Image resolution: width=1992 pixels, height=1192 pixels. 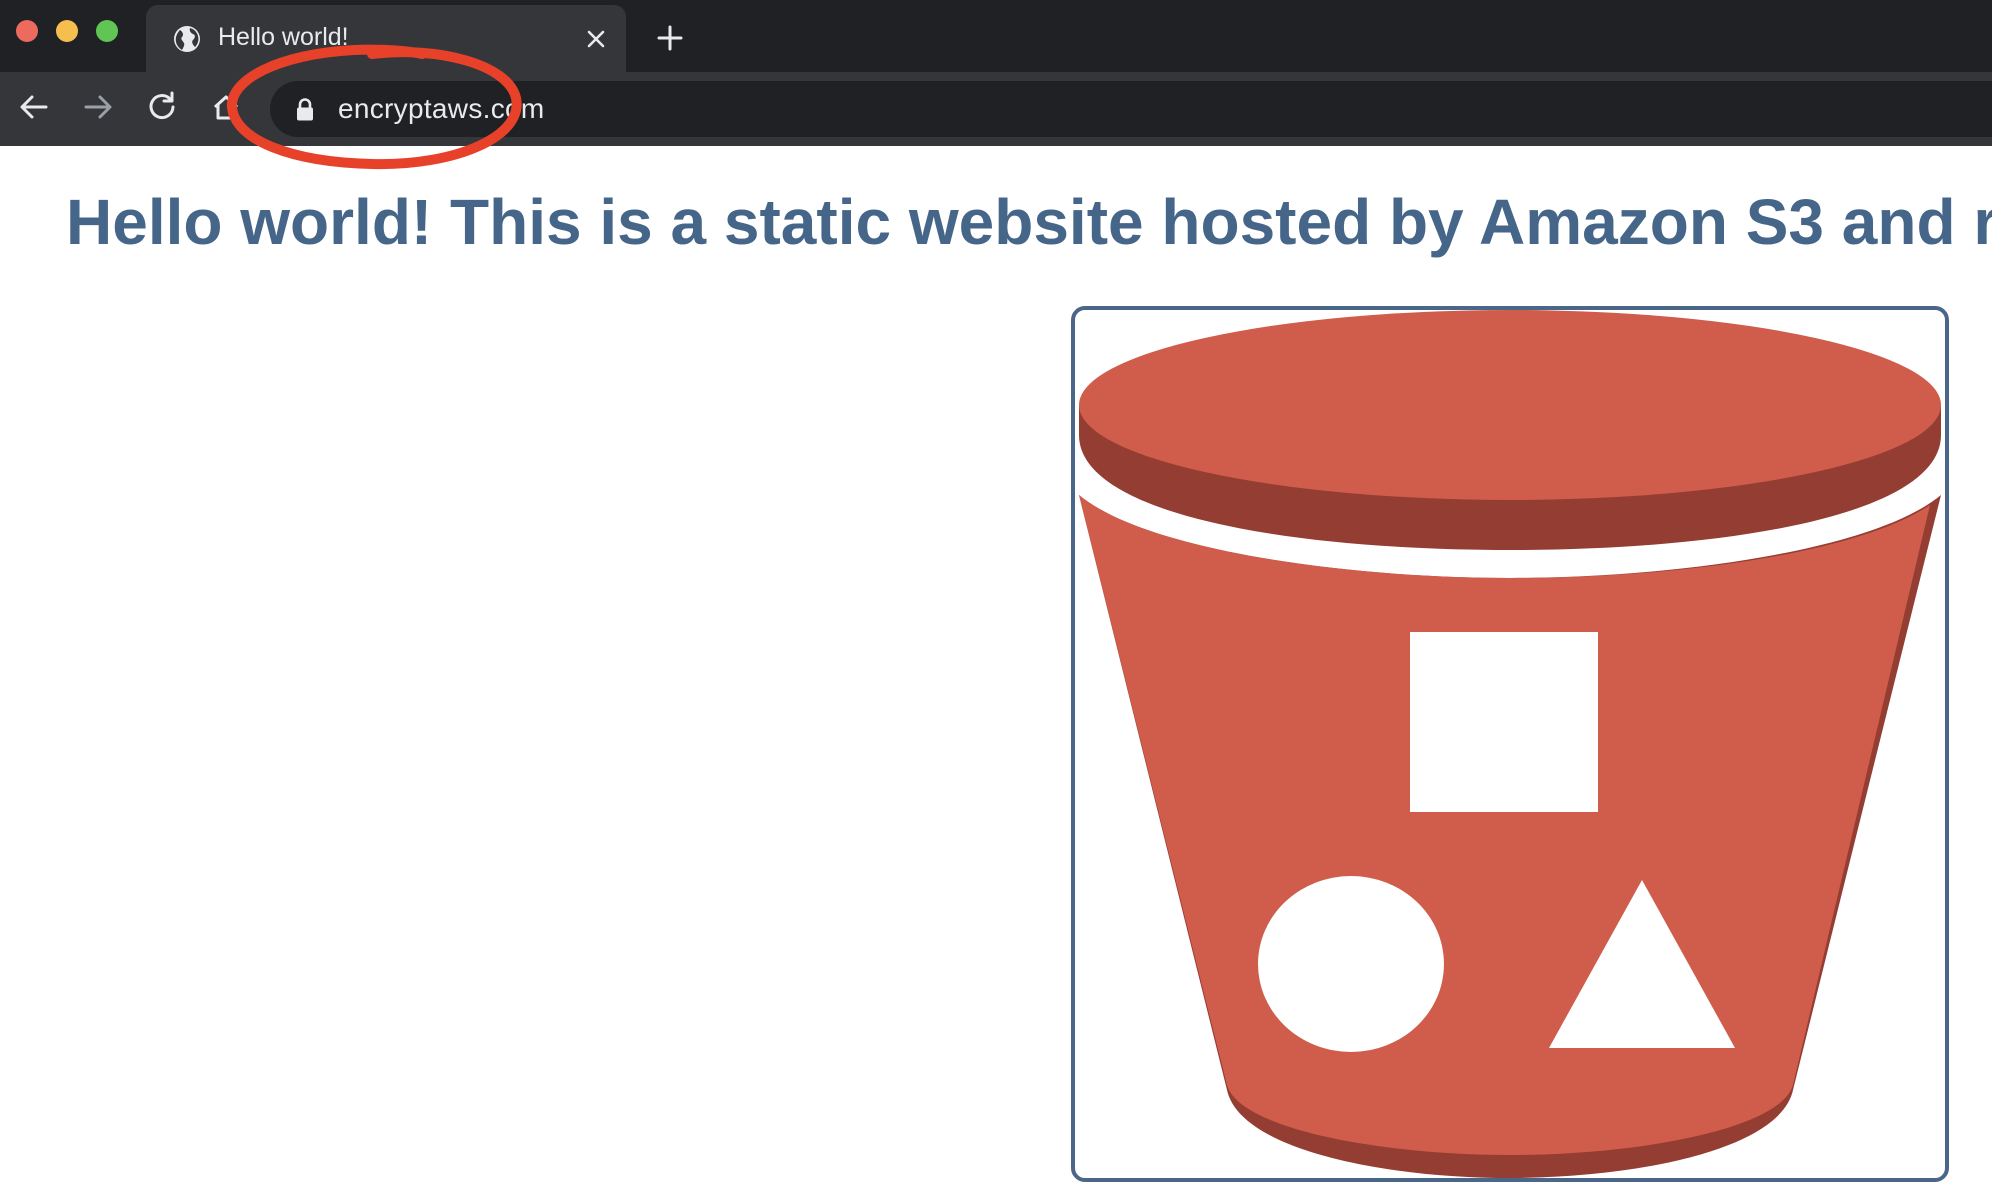 I want to click on arrow-left-icon, so click(x=34, y=107).